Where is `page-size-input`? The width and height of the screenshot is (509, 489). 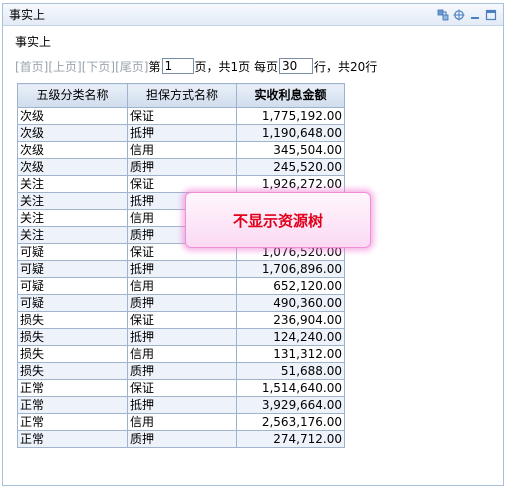 page-size-input is located at coordinates (295, 66).